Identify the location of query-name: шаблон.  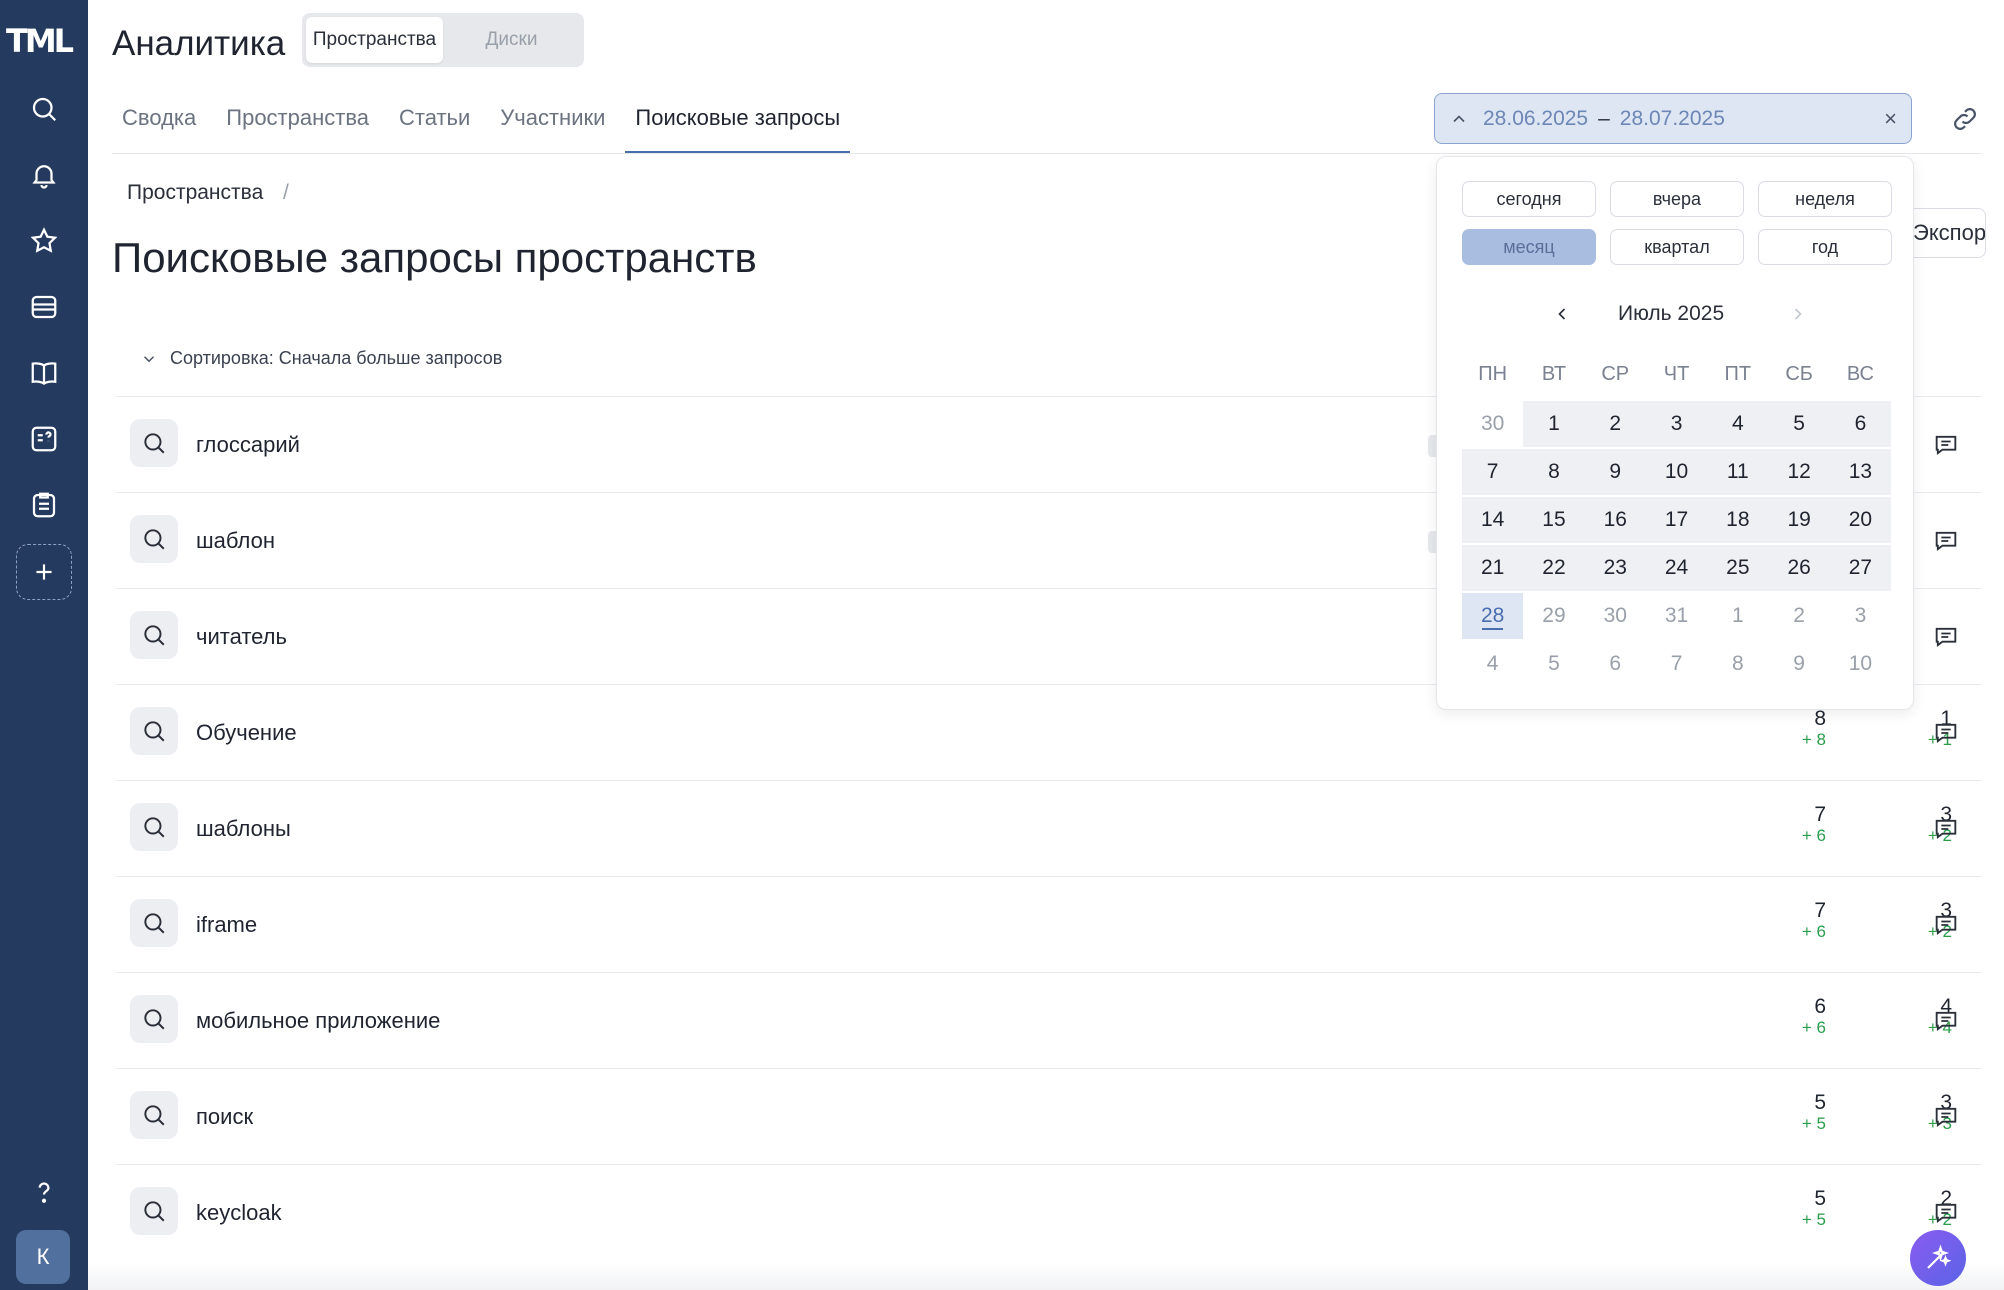
(235, 541).